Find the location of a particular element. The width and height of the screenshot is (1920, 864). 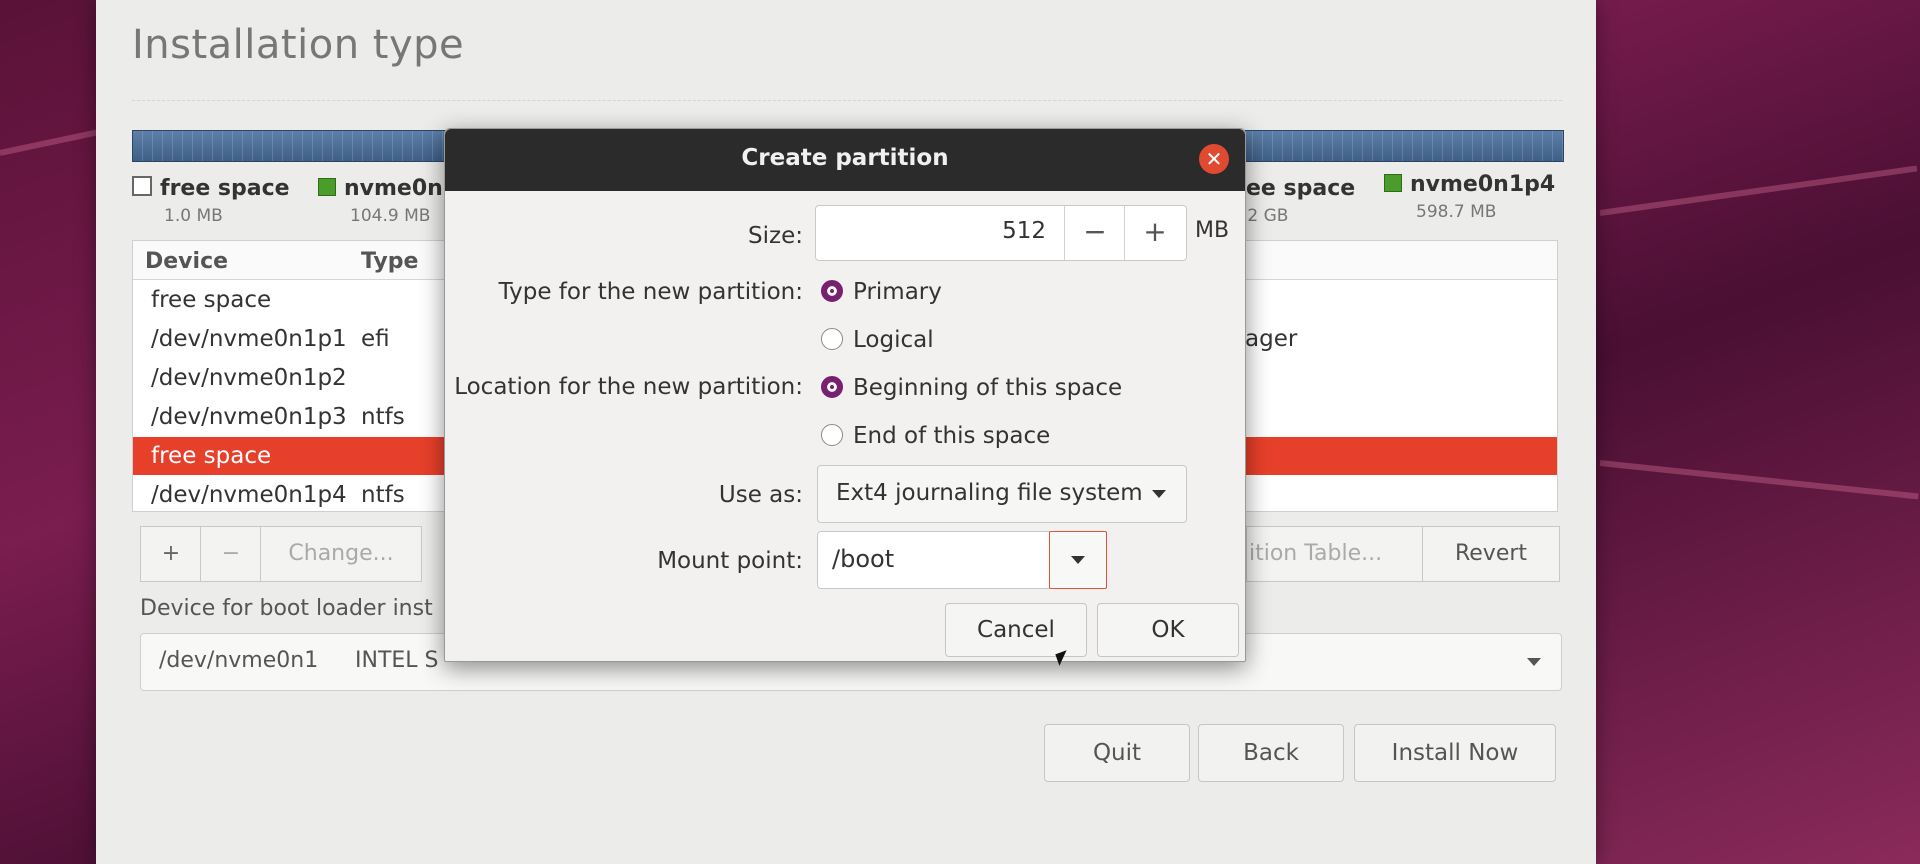

use-as-label: Use as: is located at coordinates (760, 495).